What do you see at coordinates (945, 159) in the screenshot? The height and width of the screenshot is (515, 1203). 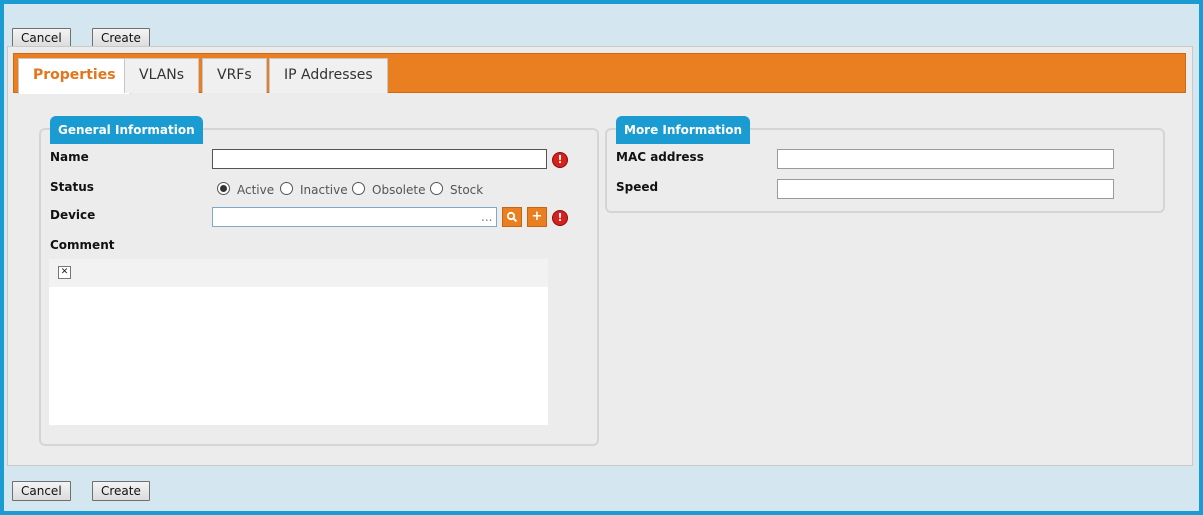 I see `mac-address-input` at bounding box center [945, 159].